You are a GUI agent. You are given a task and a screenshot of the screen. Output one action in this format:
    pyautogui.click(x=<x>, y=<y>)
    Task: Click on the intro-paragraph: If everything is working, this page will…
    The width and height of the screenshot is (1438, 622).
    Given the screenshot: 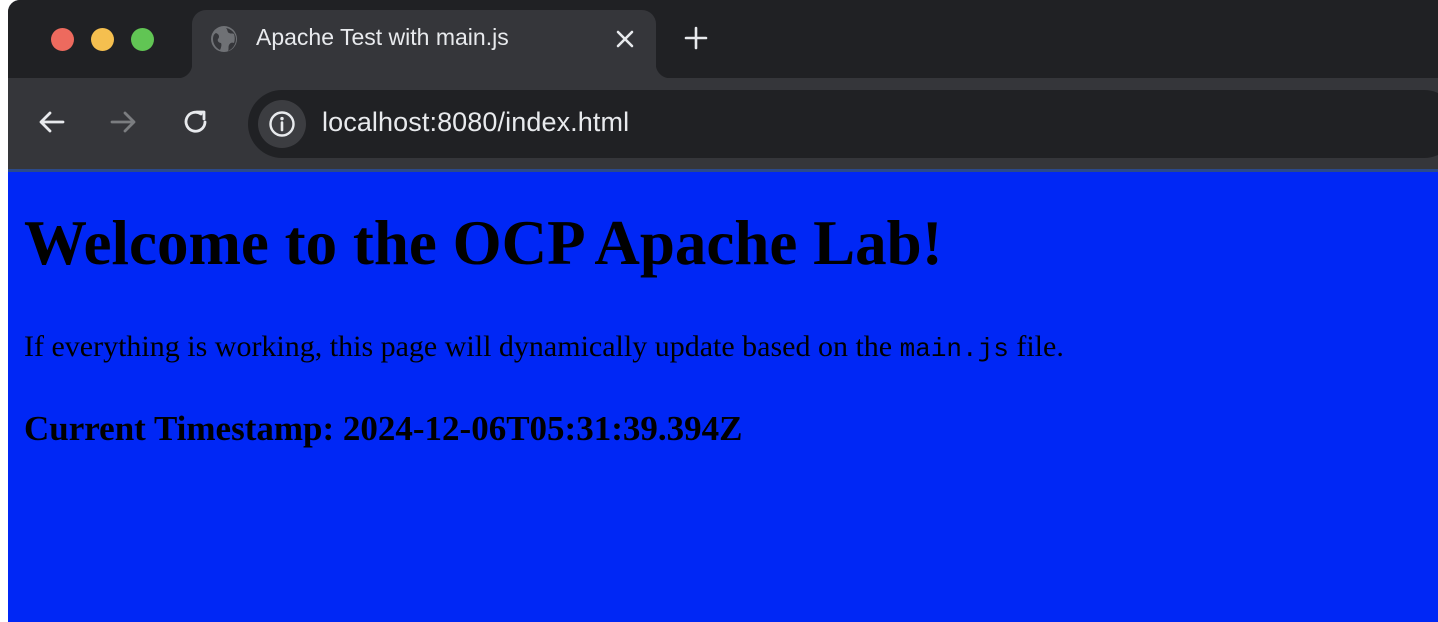 What is the action you would take?
    pyautogui.click(x=544, y=347)
    